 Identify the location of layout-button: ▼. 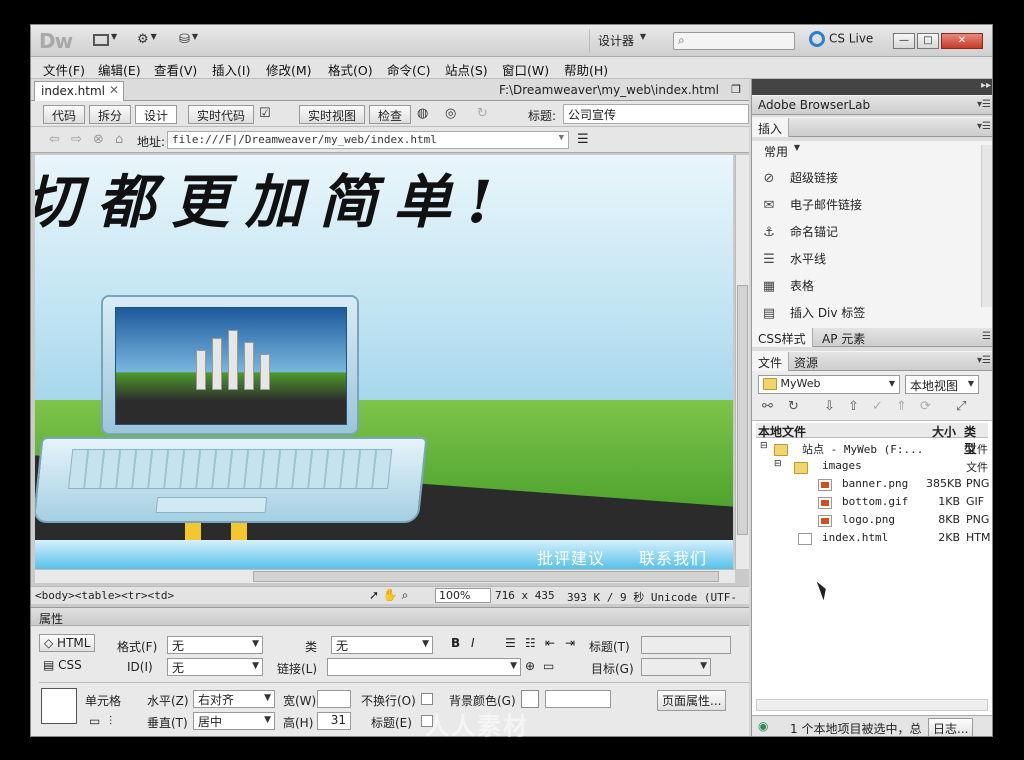
(107, 41).